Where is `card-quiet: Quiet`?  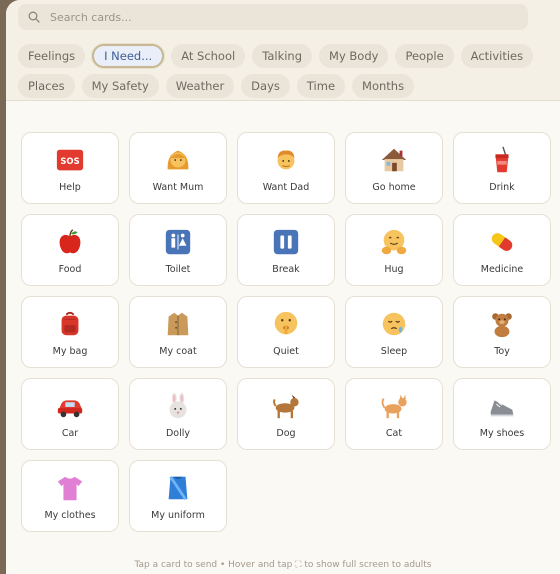 card-quiet: Quiet is located at coordinates (286, 332).